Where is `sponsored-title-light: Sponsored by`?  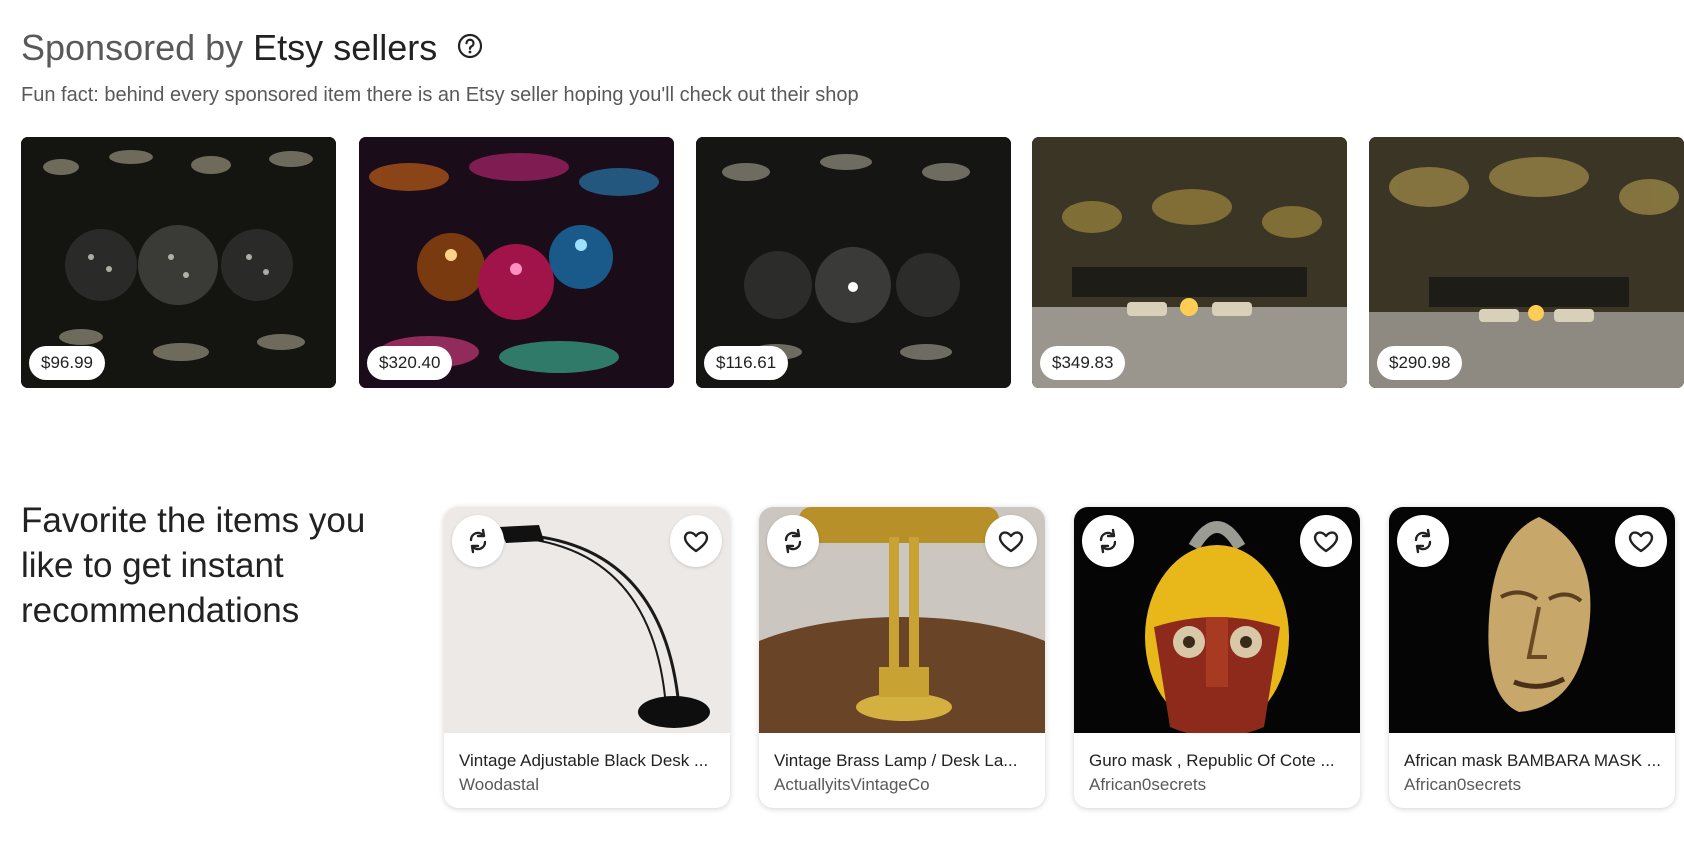
sponsored-title-light: Sponsored by is located at coordinates (132, 47).